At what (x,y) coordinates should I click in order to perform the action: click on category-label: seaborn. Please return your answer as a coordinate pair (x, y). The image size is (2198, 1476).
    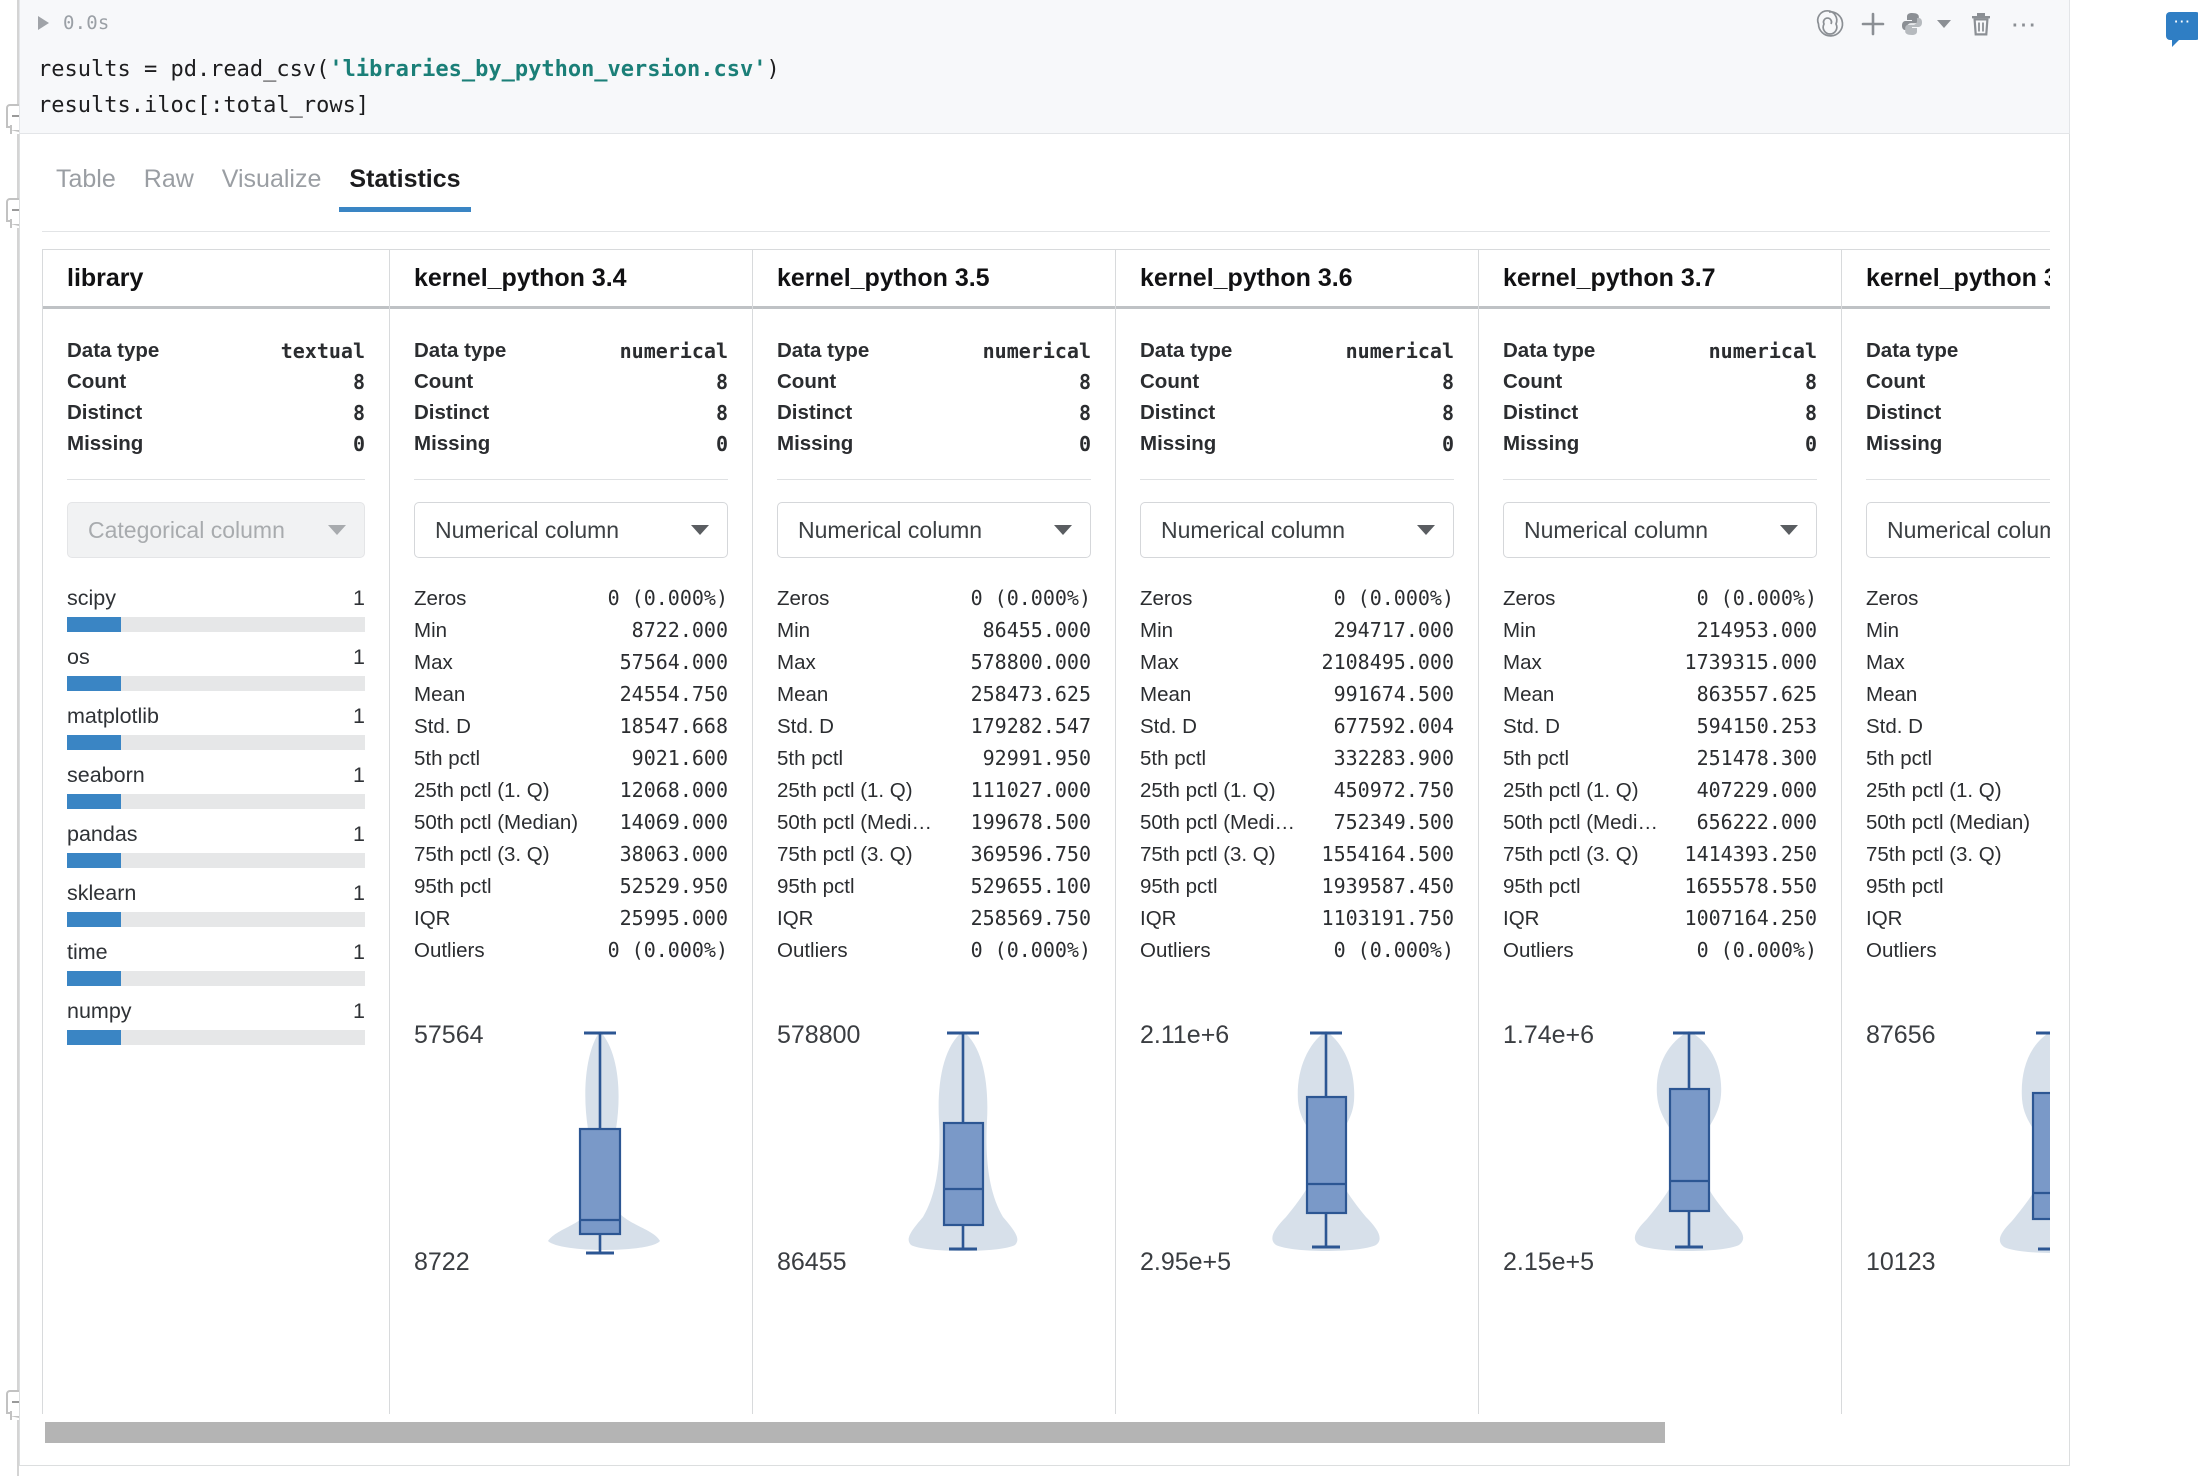
    Looking at the image, I should click on (106, 775).